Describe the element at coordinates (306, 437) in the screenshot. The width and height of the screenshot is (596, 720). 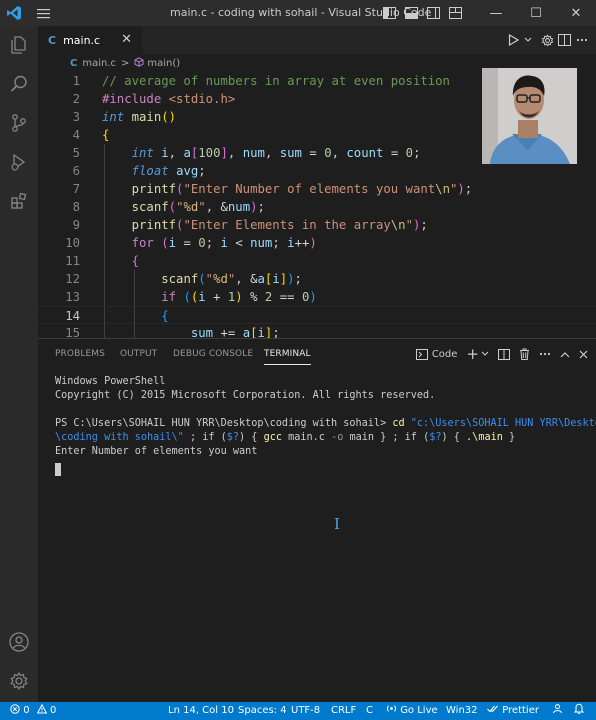
I see `terminal-text: main.c` at that location.